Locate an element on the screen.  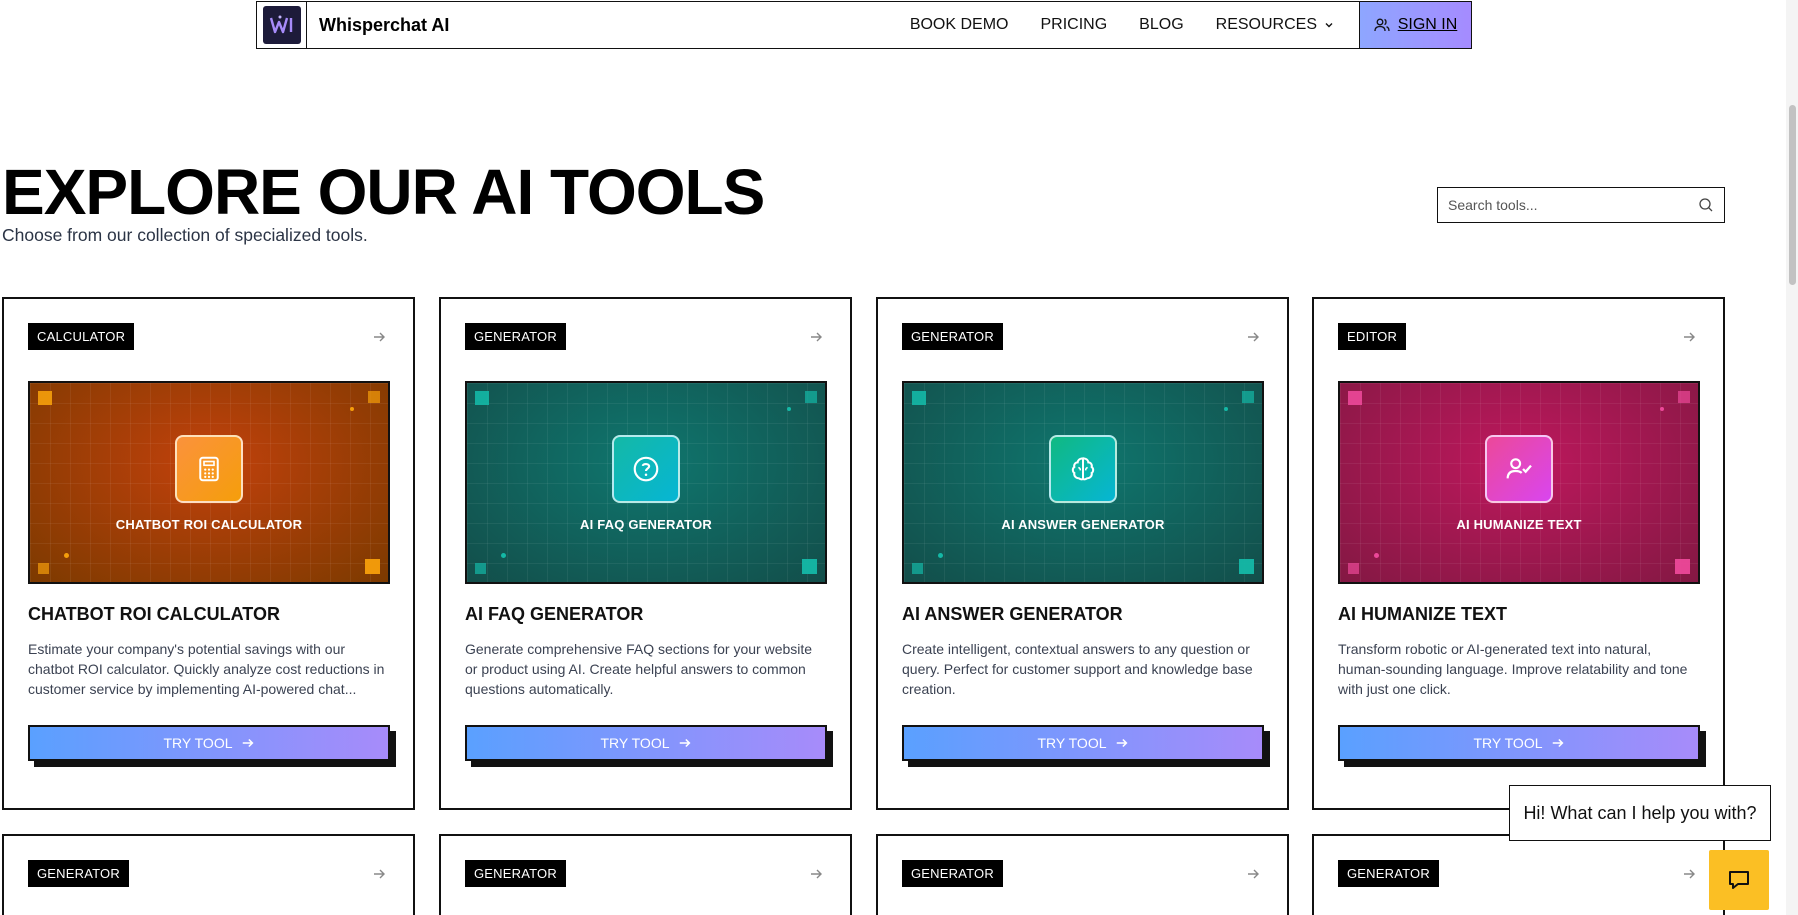
card-banner-title: AI ANSWER GENERATOR is located at coordinates (1083, 524).